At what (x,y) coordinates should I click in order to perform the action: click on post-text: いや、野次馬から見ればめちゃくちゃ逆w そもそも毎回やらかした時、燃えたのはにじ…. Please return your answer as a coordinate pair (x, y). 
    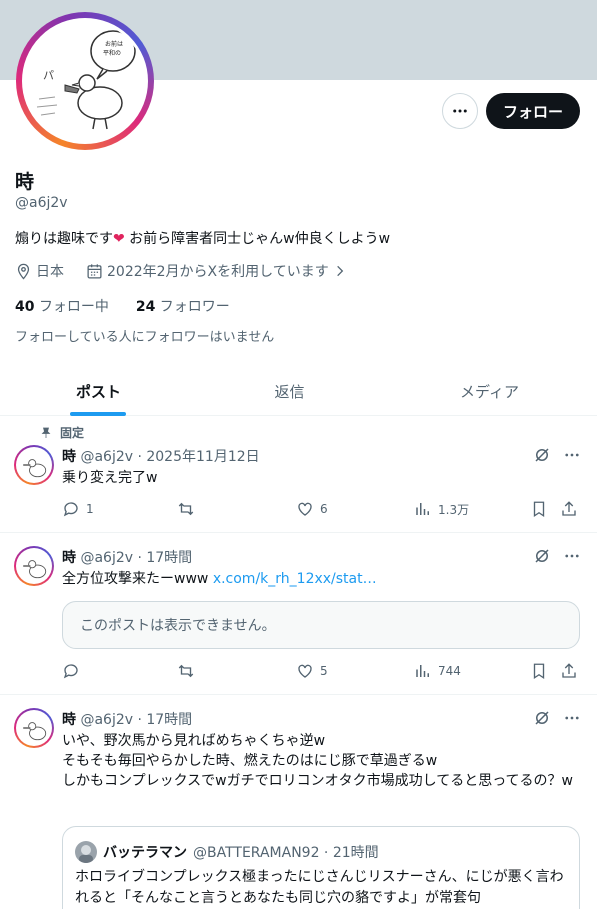
    Looking at the image, I should click on (319, 761).